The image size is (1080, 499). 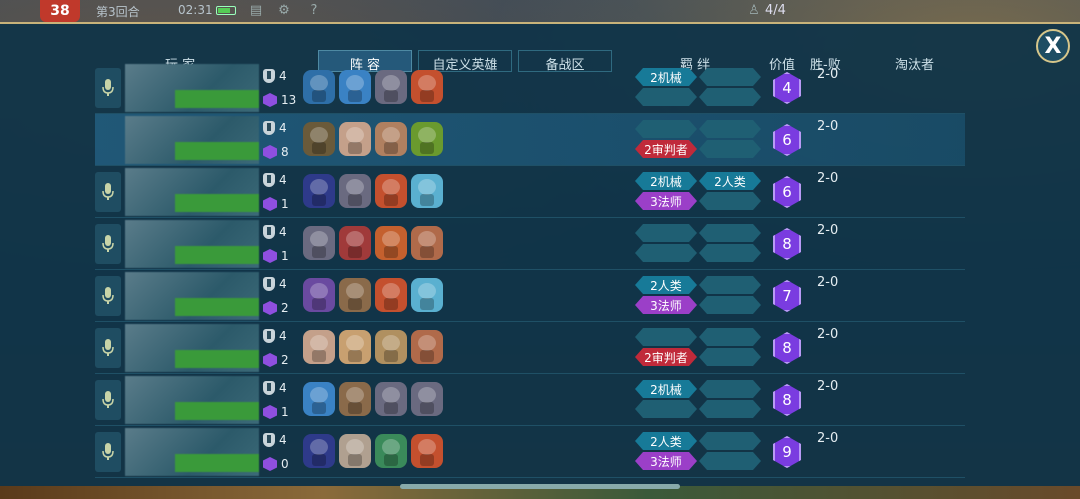 I want to click on scroll-handle, so click(x=540, y=486).